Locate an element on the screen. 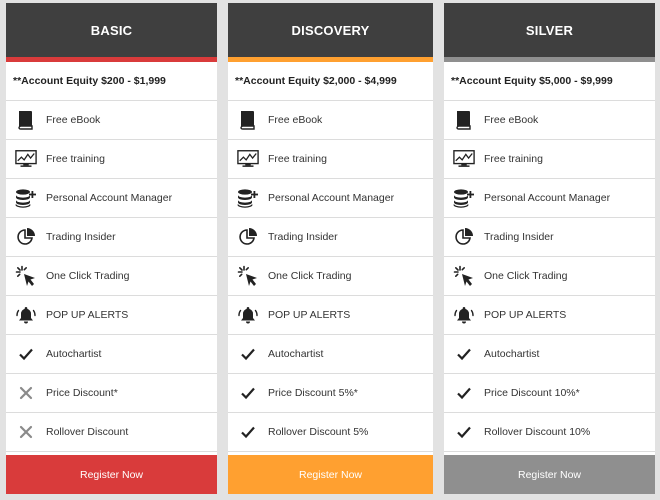 The width and height of the screenshot is (660, 500). feature-label: Price Discount 5%* is located at coordinates (313, 393).